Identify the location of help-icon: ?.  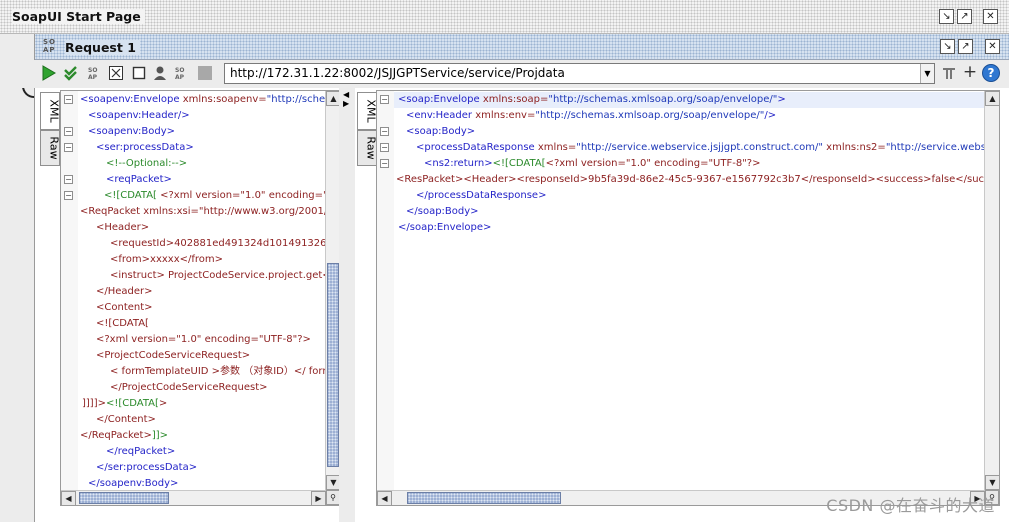
(991, 73).